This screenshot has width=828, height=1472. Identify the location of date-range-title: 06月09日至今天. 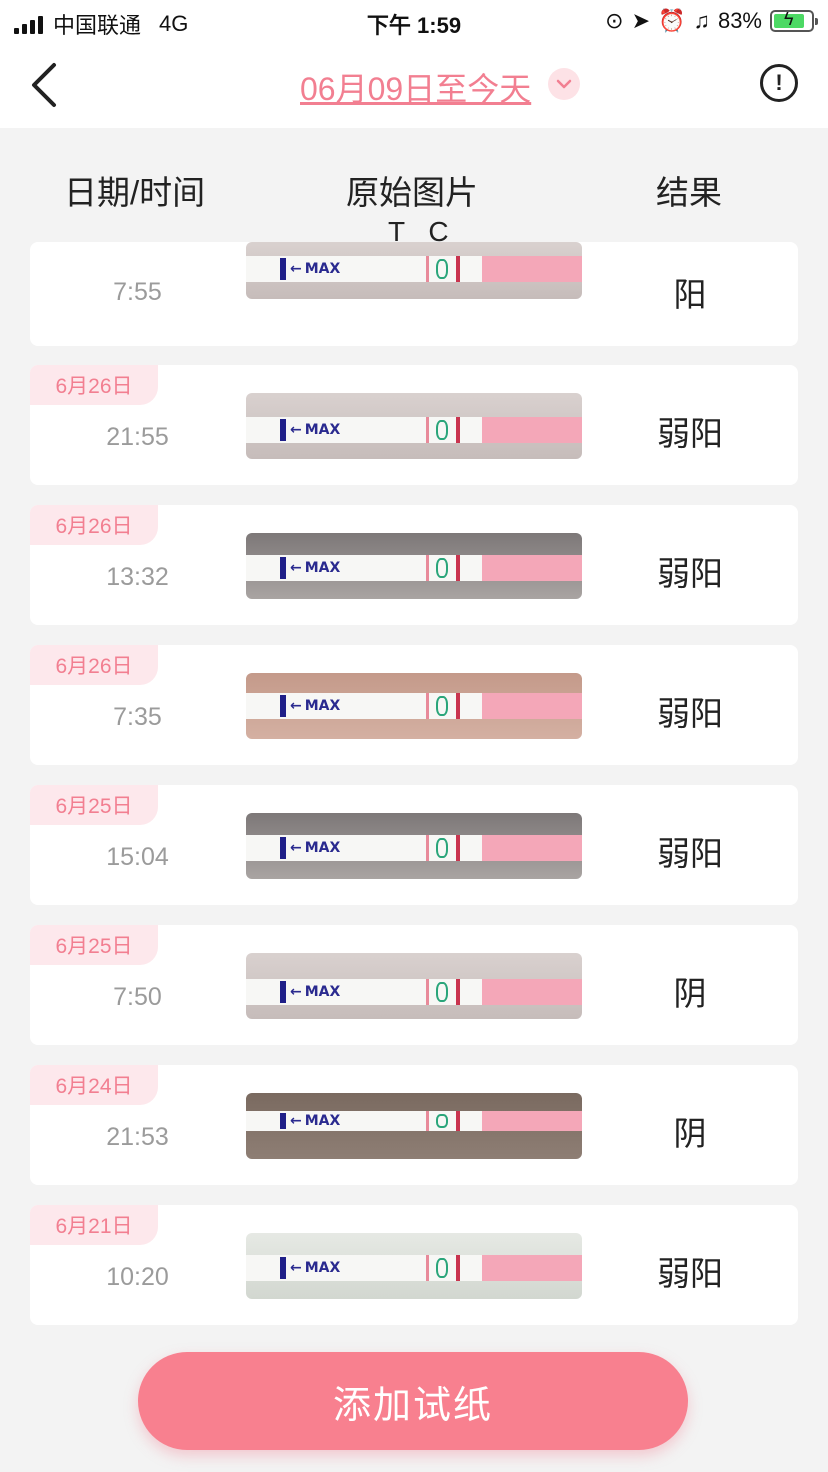
(415, 87).